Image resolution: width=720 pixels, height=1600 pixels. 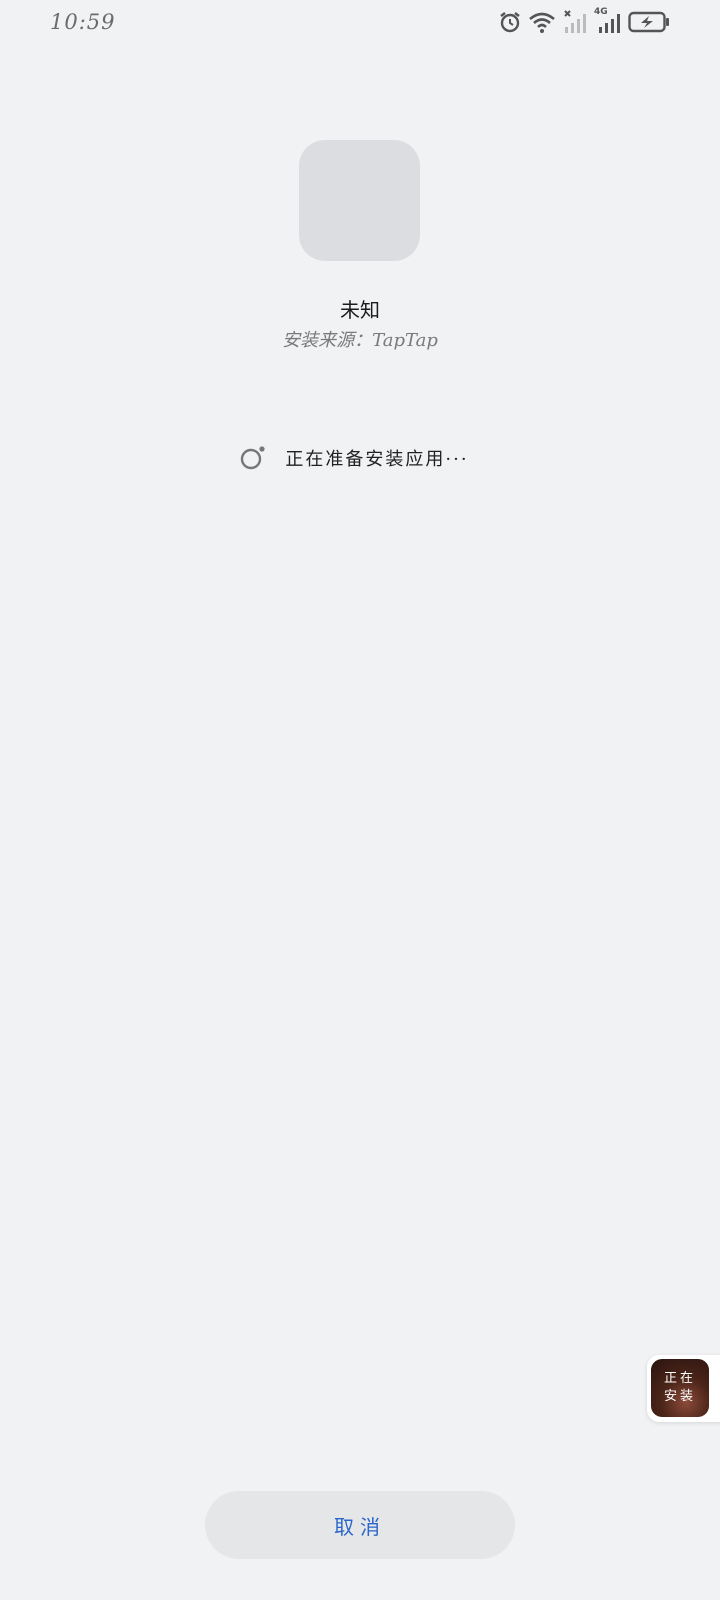 What do you see at coordinates (542, 22) in the screenshot?
I see `wifi-icon` at bounding box center [542, 22].